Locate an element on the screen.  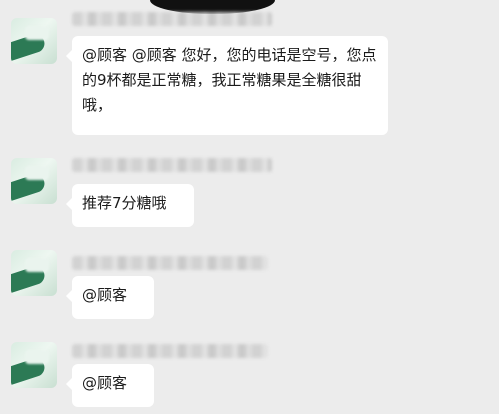
chat-bubble-4: @顾客 is located at coordinates (110, 385).